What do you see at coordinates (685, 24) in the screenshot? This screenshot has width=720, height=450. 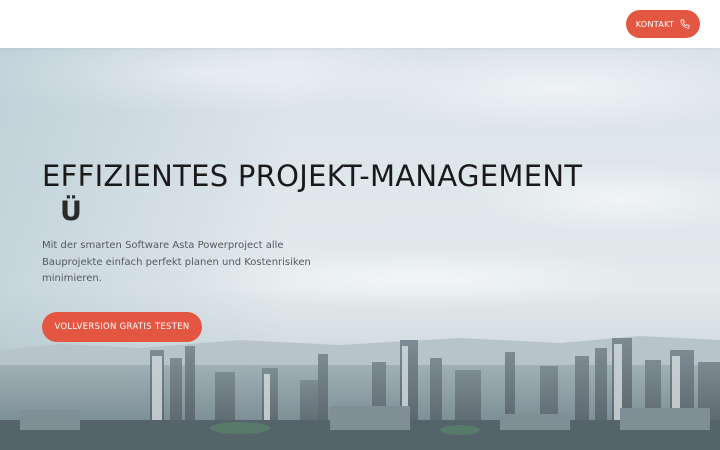 I see `phone-icon` at bounding box center [685, 24].